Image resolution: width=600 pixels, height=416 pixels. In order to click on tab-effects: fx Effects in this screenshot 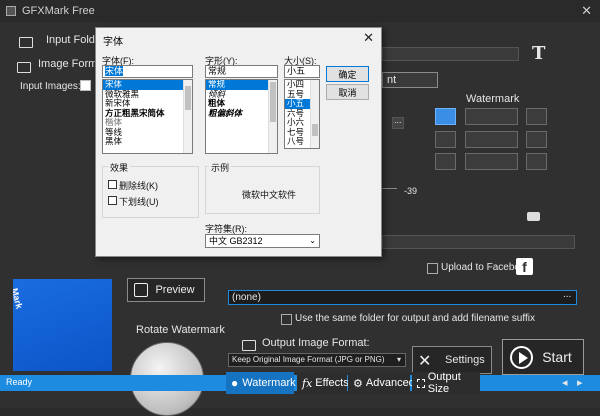, I will do `click(323, 383)`.